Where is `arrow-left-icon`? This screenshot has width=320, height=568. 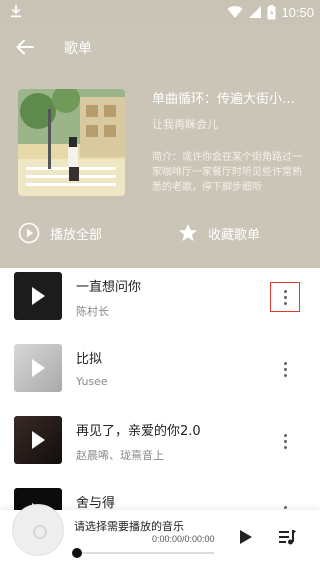
arrow-left-icon is located at coordinates (25, 47).